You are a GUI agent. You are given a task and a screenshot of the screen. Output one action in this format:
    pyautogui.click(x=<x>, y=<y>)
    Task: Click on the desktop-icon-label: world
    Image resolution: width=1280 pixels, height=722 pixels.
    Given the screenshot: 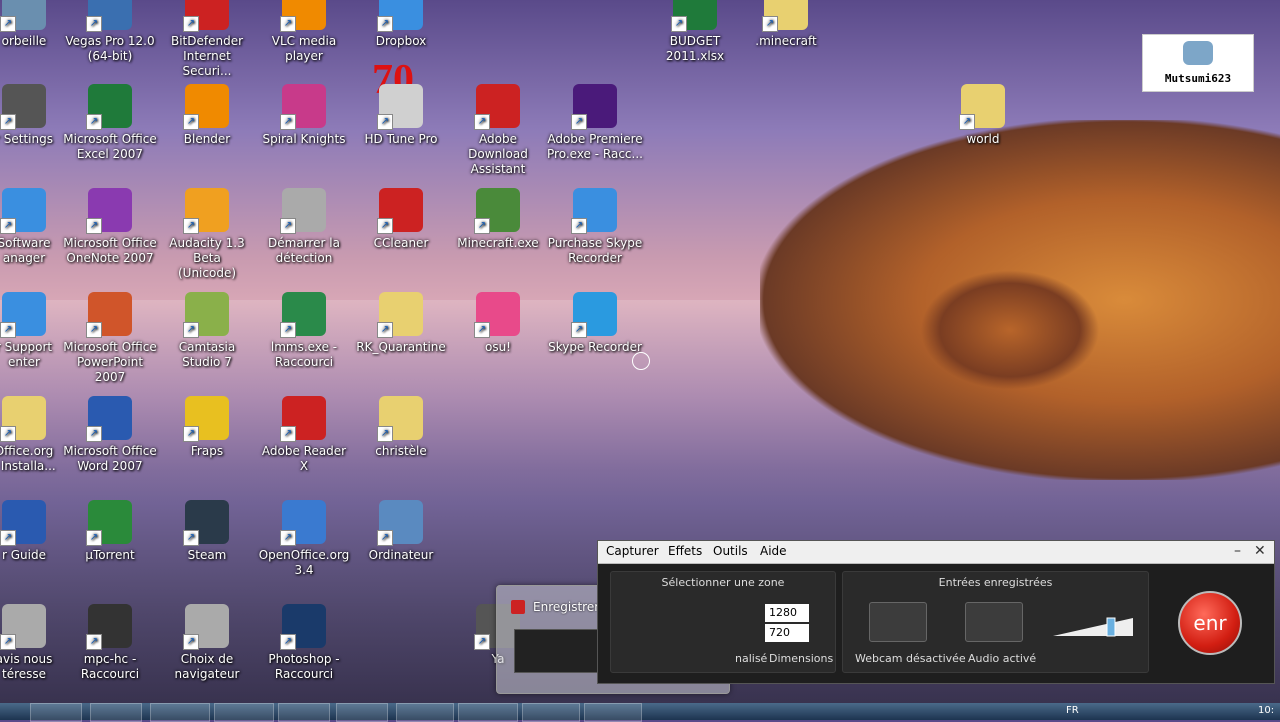 What is the action you would take?
    pyautogui.click(x=983, y=139)
    